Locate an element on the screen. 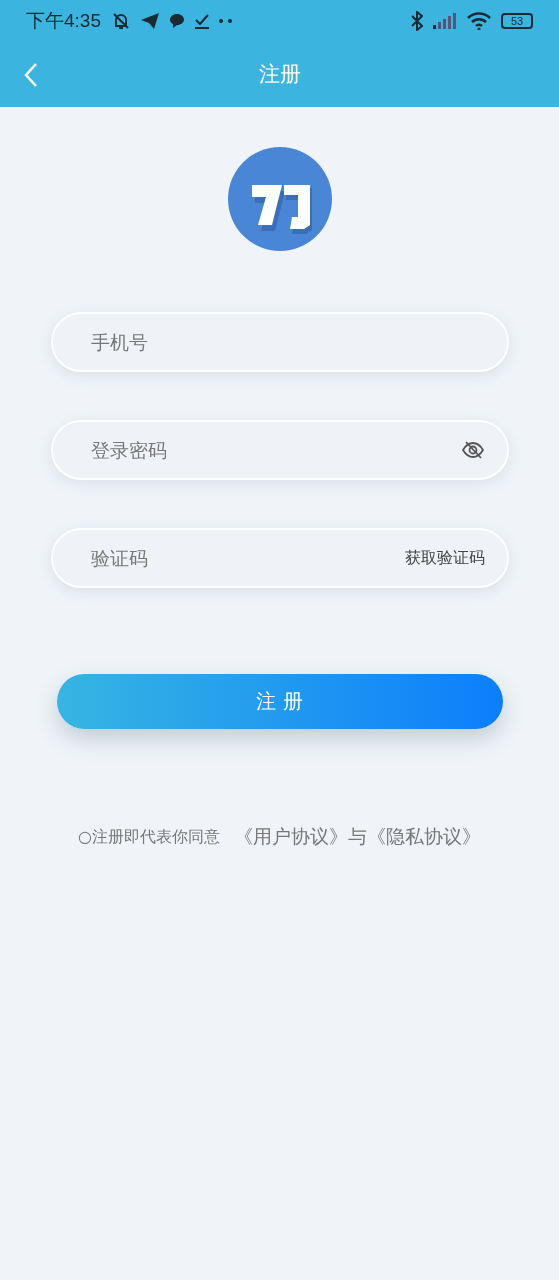 This screenshot has height=1280, width=559. bluetooth-icon is located at coordinates (417, 21).